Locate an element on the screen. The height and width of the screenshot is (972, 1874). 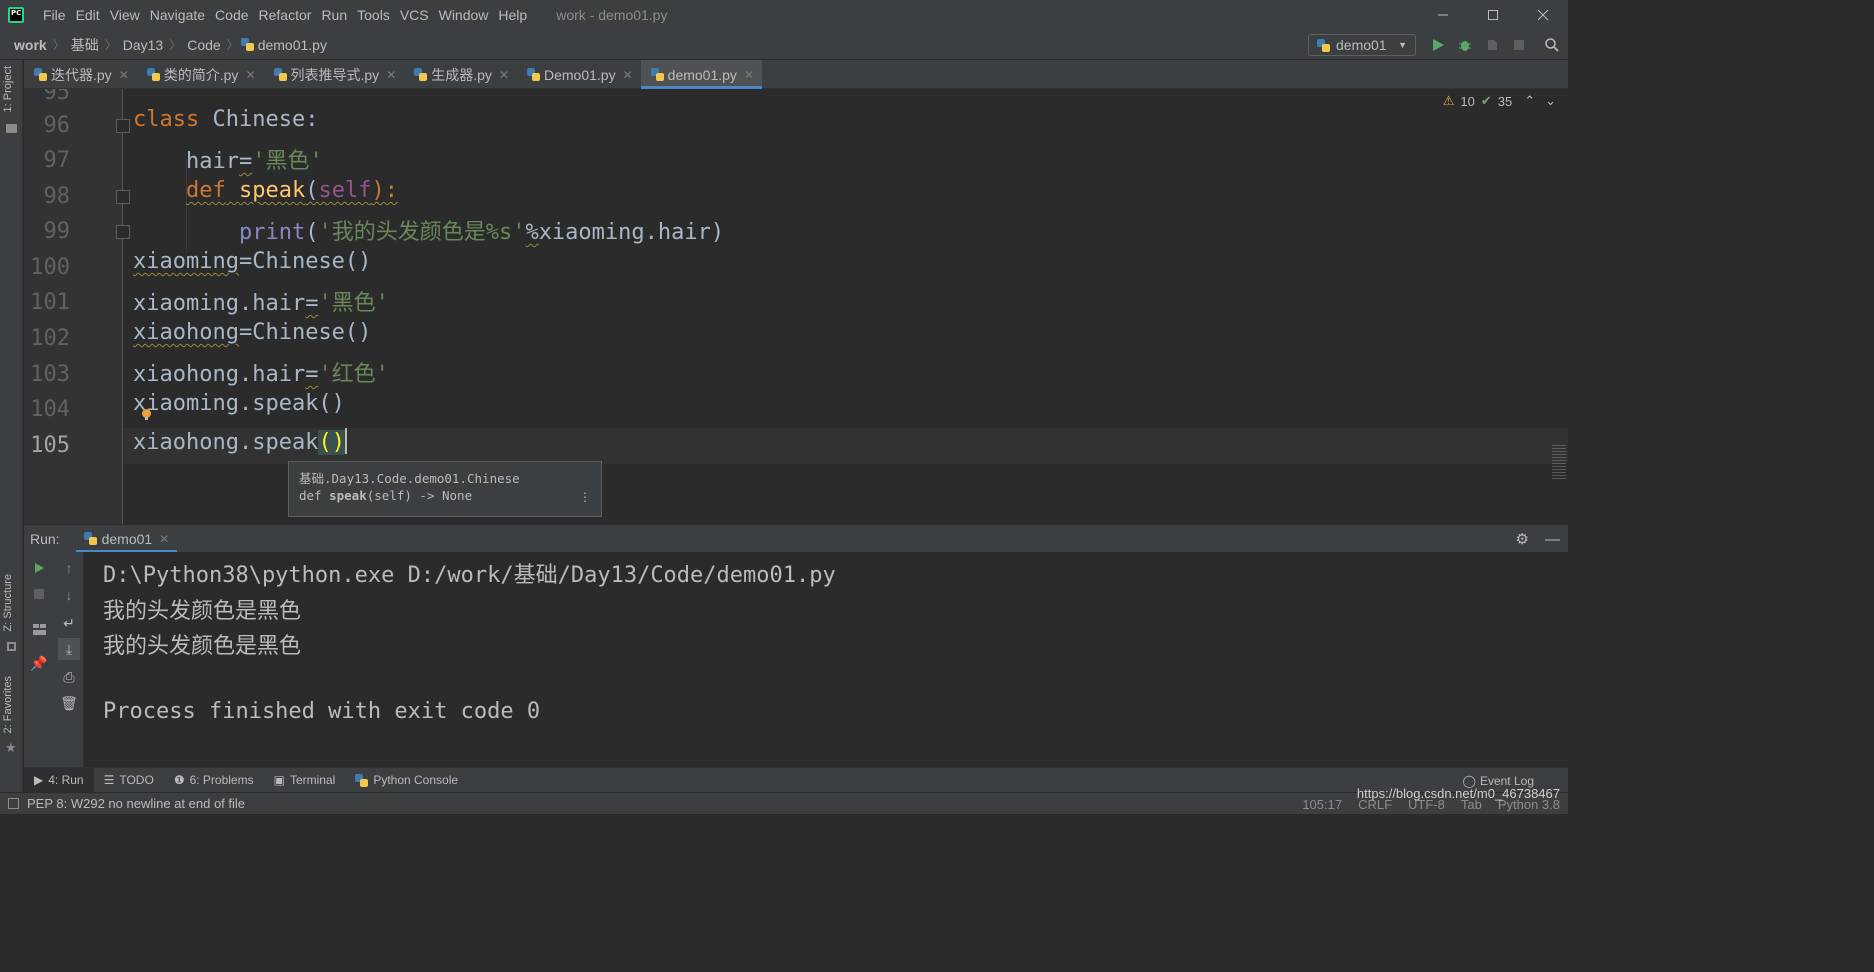
tool-terminal: ▣ Terminal is located at coordinates (305, 780).